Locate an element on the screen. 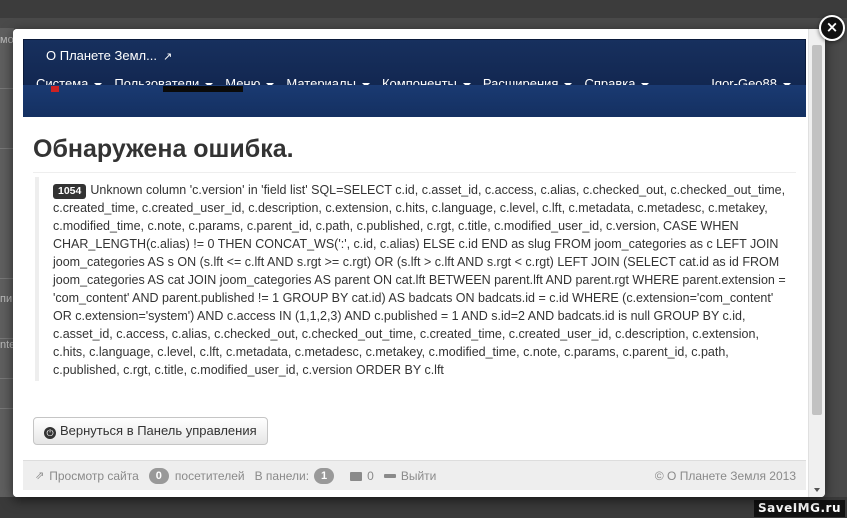 The width and height of the screenshot is (847, 518). background-text-fragment: пи is located at coordinates (6, 299).